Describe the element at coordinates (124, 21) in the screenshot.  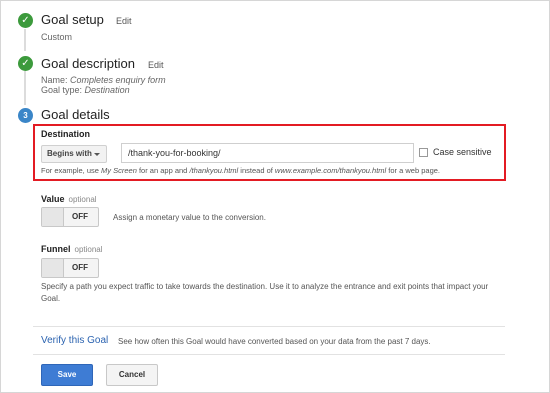
I see `goal-setup-edit-link: Edit` at that location.